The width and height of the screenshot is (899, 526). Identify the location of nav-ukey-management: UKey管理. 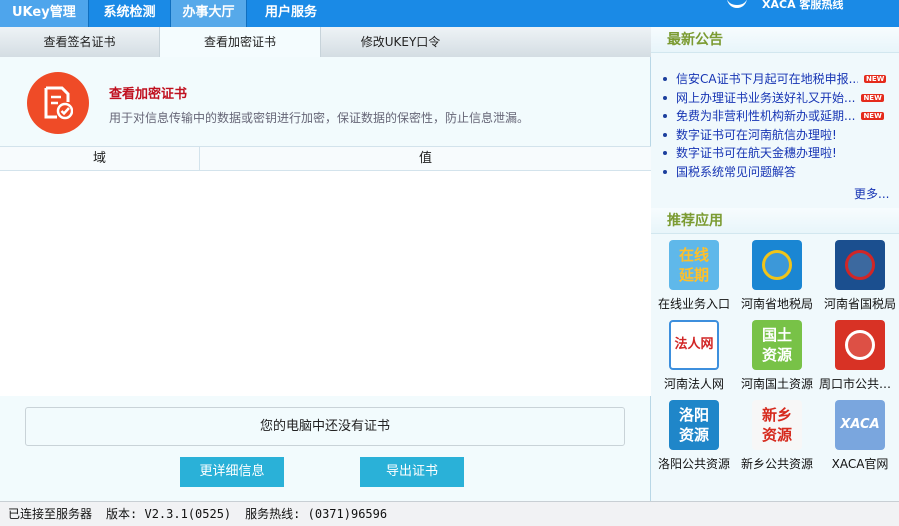
(44, 13).